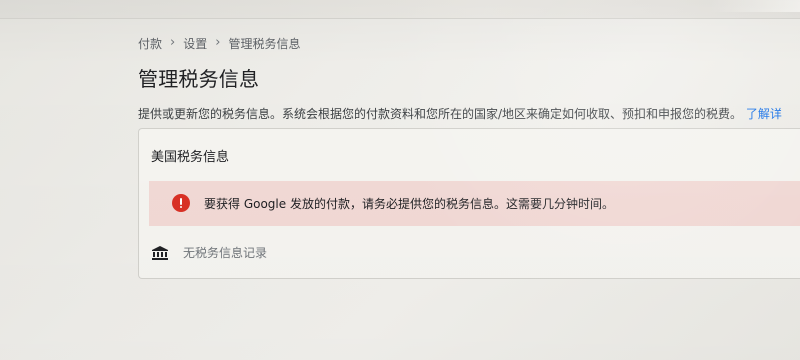  What do you see at coordinates (764, 114) in the screenshot?
I see `learn-more-link: 了解详` at bounding box center [764, 114].